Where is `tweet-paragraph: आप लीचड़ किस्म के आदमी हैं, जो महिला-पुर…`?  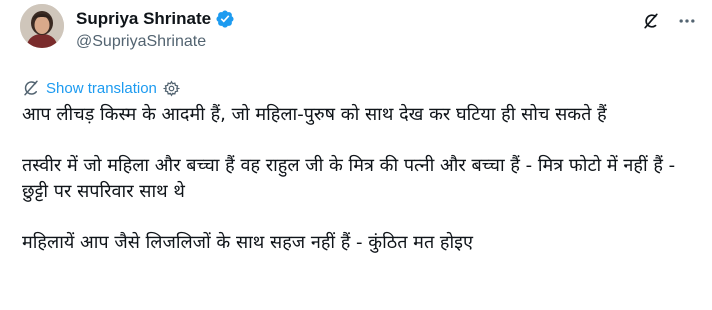
tweet-paragraph: आप लीचड़ किस्म के आदमी हैं, जो महिला-पुर… is located at coordinates (314, 114).